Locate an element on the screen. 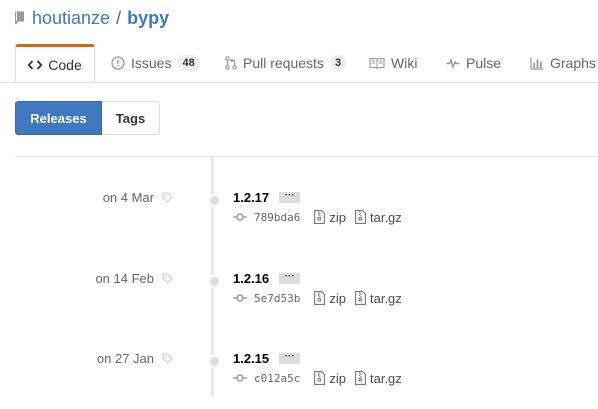  tab-issues: Issues 48 is located at coordinates (155, 63).